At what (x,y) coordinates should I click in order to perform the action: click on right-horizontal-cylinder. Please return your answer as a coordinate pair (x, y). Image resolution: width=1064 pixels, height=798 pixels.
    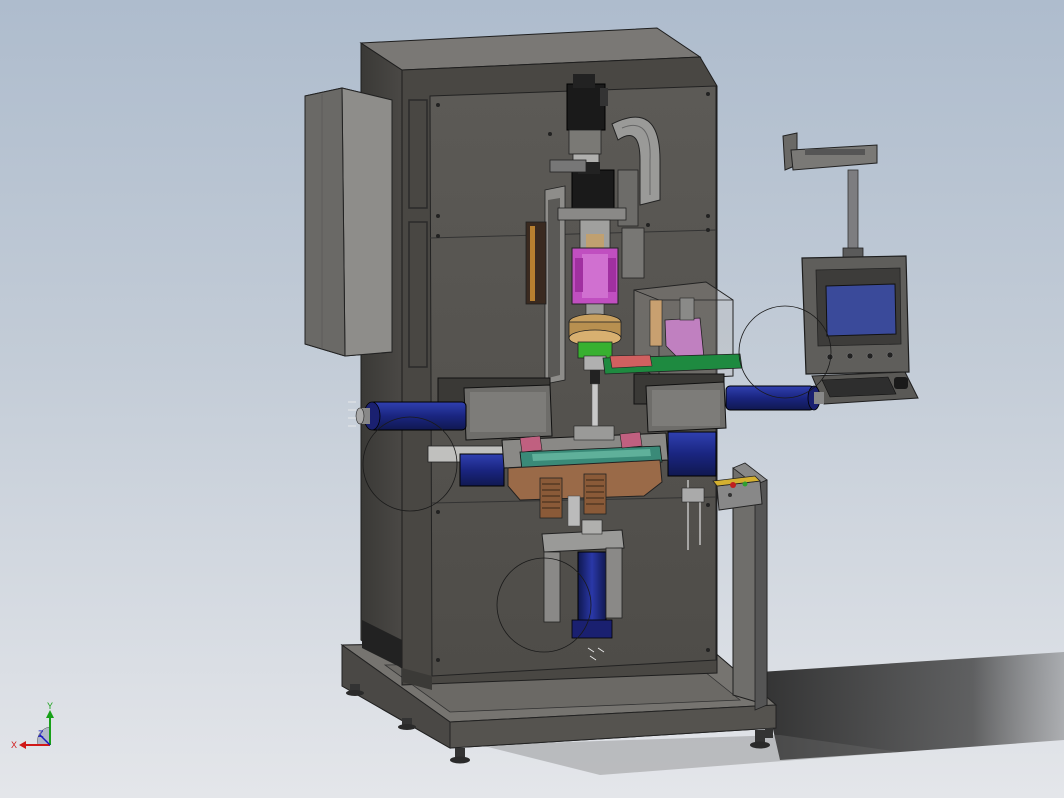
    Looking at the image, I should click on (774, 398).